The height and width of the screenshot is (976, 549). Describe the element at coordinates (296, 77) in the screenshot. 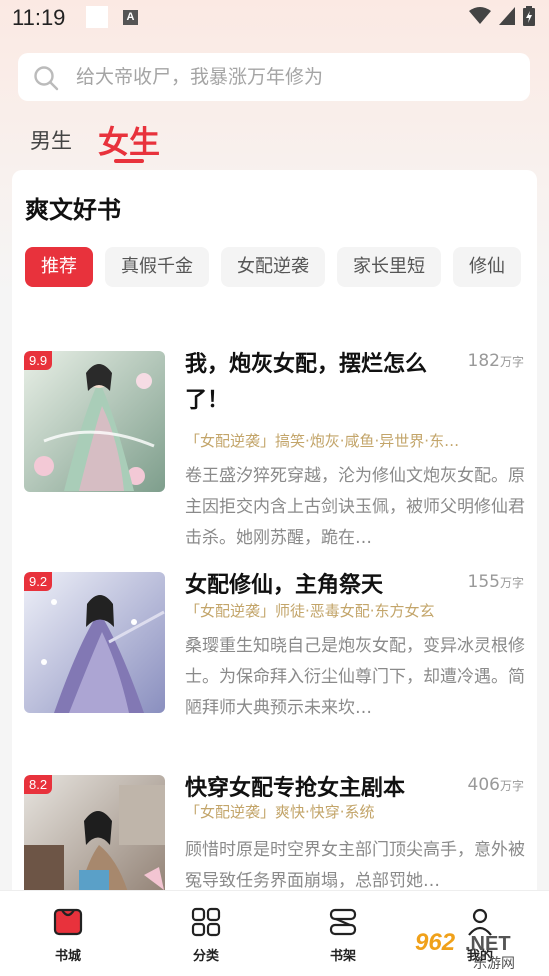

I see `search-input` at that location.